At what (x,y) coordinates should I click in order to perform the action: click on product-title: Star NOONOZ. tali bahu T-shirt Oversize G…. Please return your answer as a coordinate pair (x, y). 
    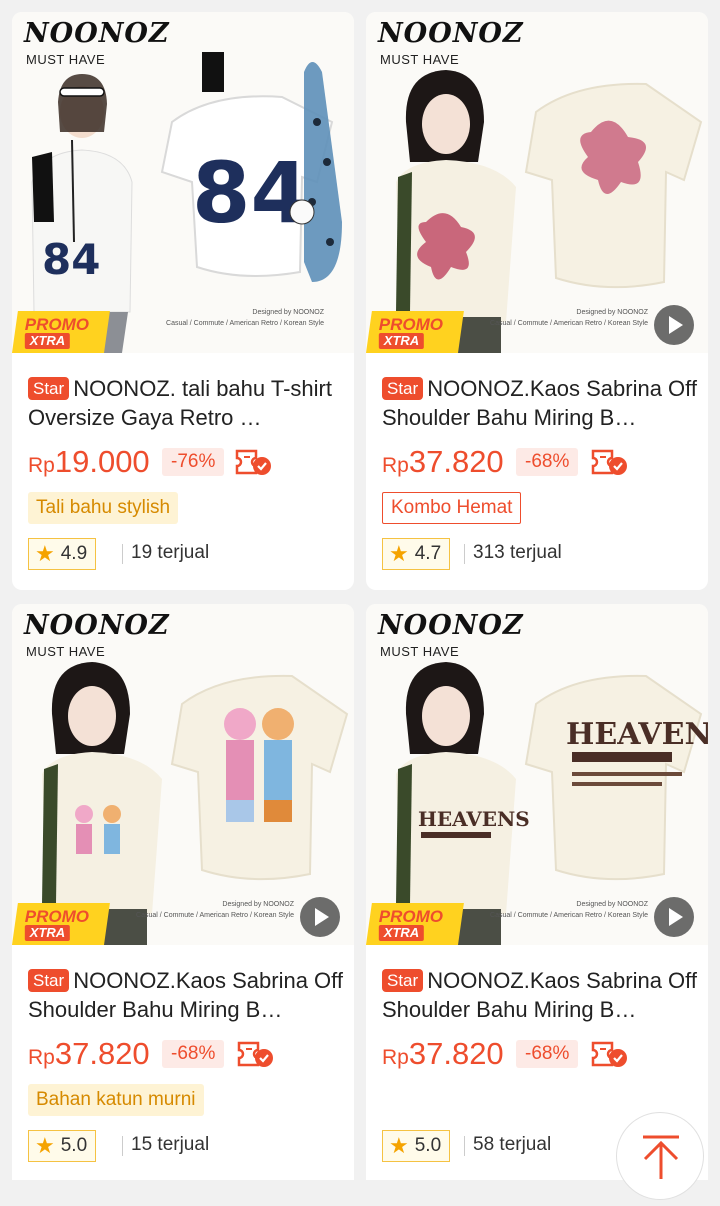
    Looking at the image, I should click on (186, 403).